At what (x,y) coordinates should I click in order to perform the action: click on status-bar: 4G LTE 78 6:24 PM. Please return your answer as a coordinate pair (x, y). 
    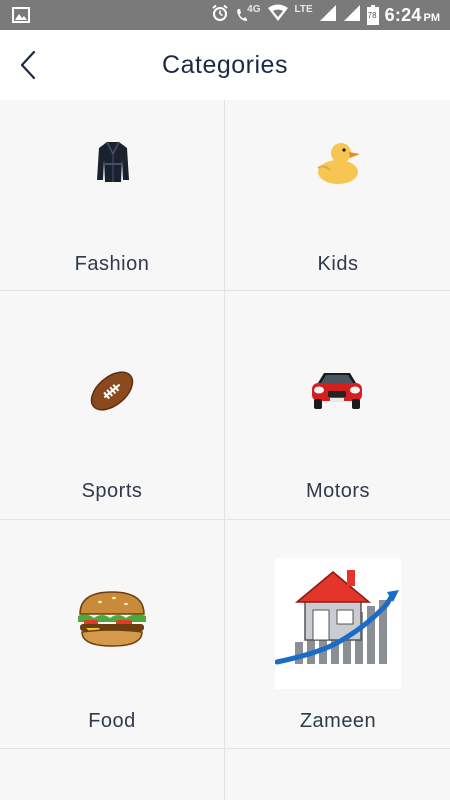
    Looking at the image, I should click on (225, 15).